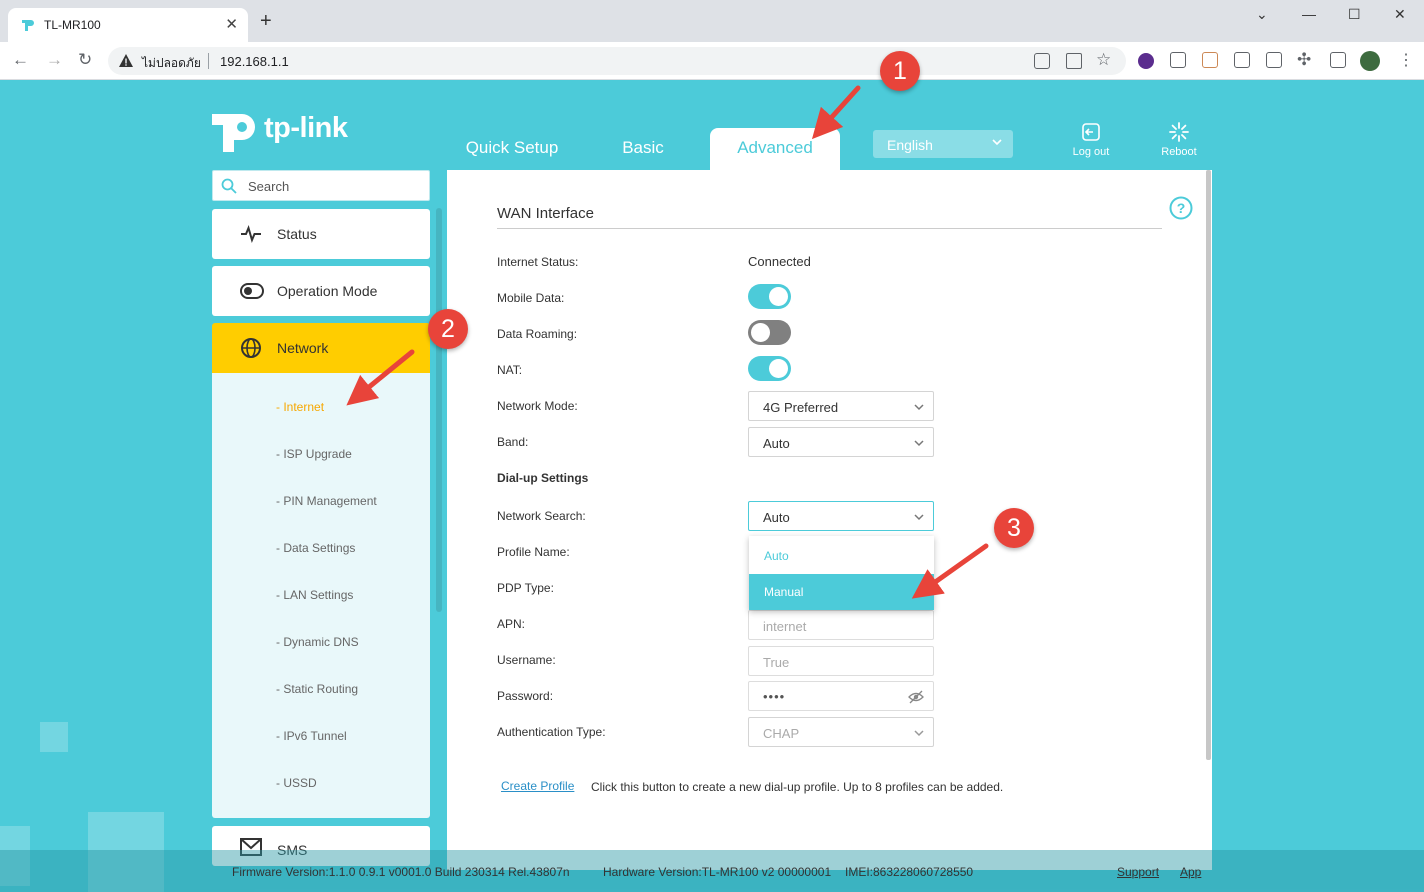 The height and width of the screenshot is (892, 1424). I want to click on annotation-badge-2: 2, so click(448, 329).